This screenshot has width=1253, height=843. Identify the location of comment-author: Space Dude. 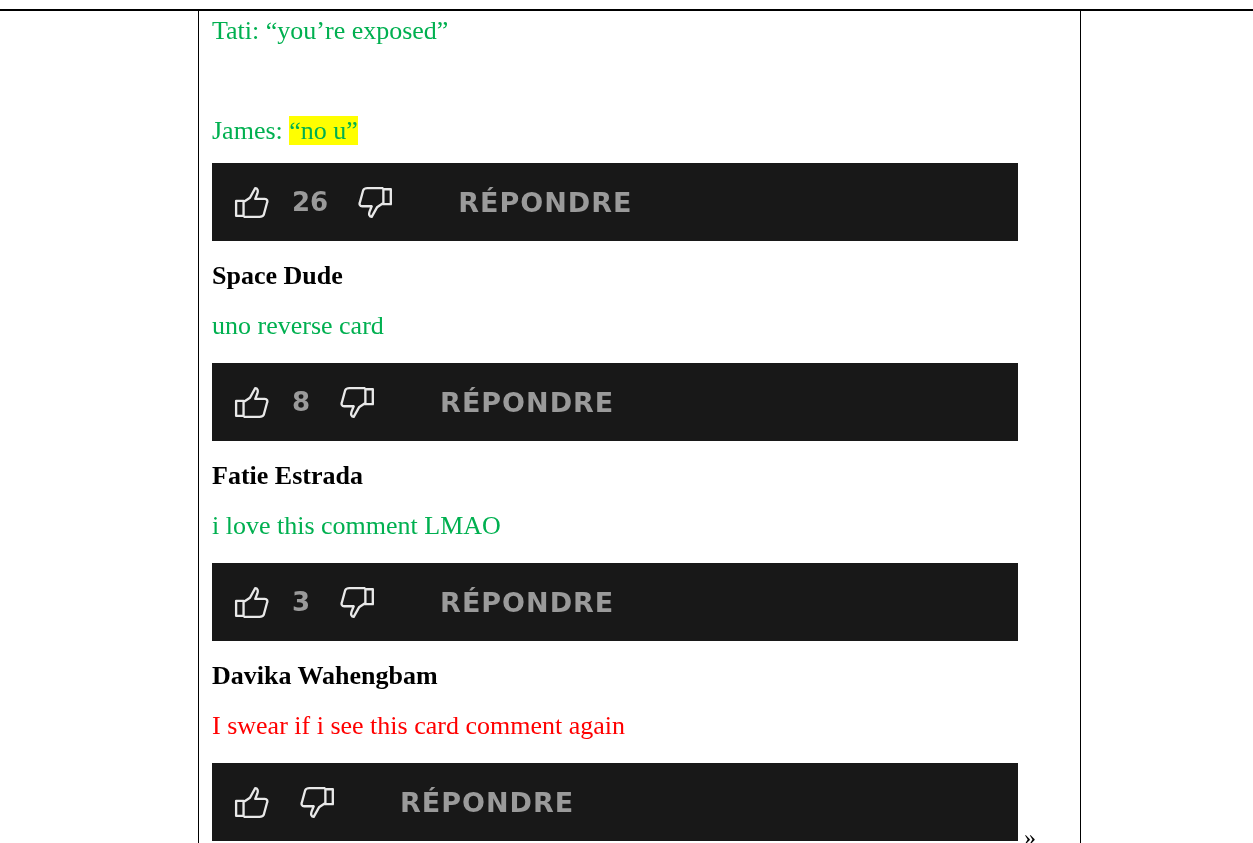
(278, 276).